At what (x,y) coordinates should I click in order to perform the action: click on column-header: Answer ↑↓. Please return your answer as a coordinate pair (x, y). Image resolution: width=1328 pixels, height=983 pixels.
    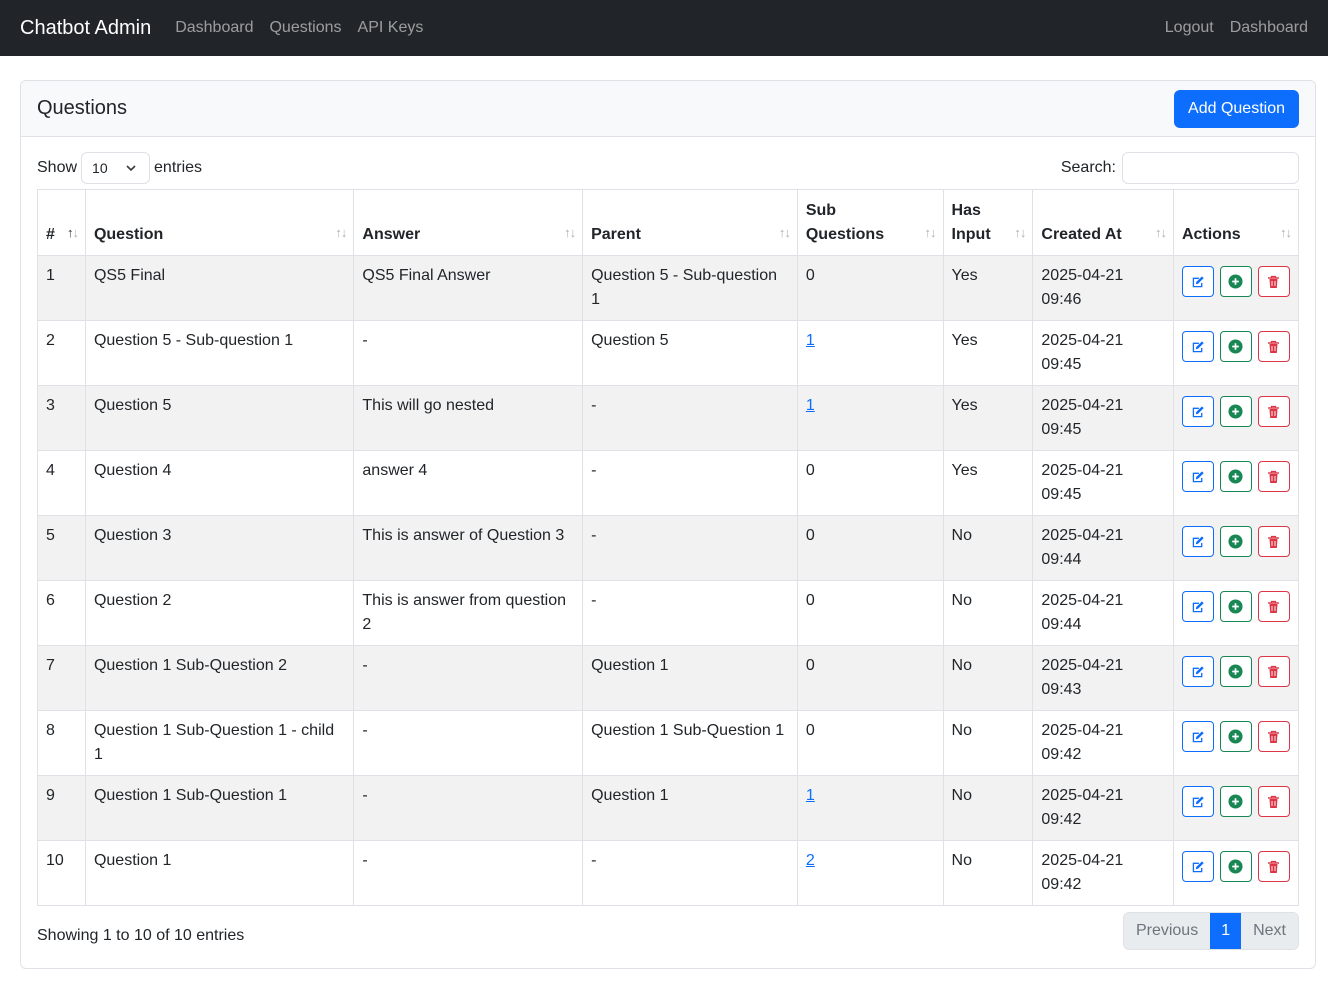
    Looking at the image, I should click on (468, 222).